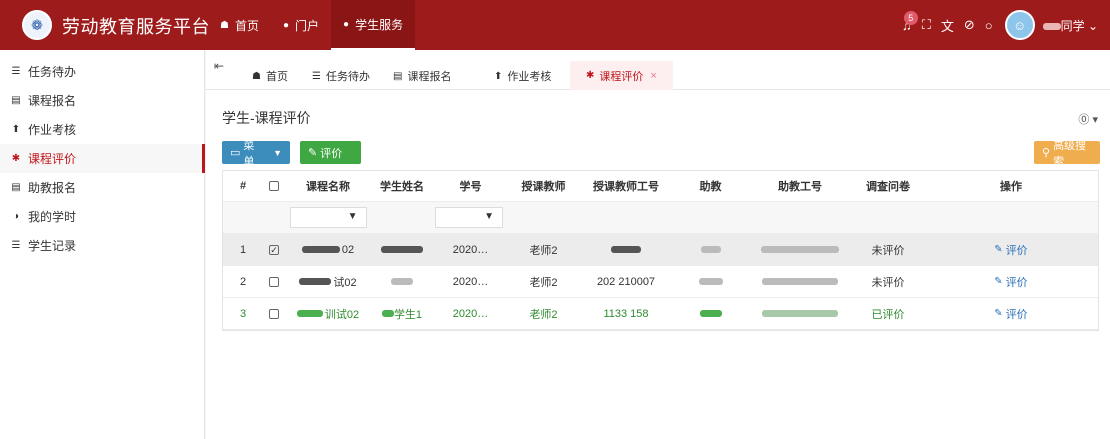 This screenshot has width=1110, height=439. I want to click on avatar: ☺, so click(1019, 25).